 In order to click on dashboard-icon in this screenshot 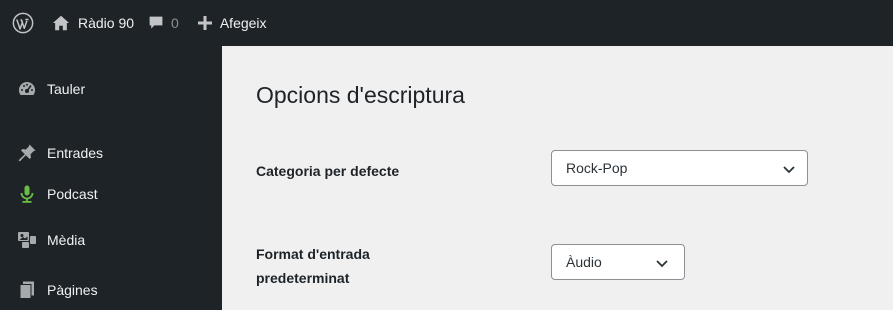, I will do `click(27, 89)`.